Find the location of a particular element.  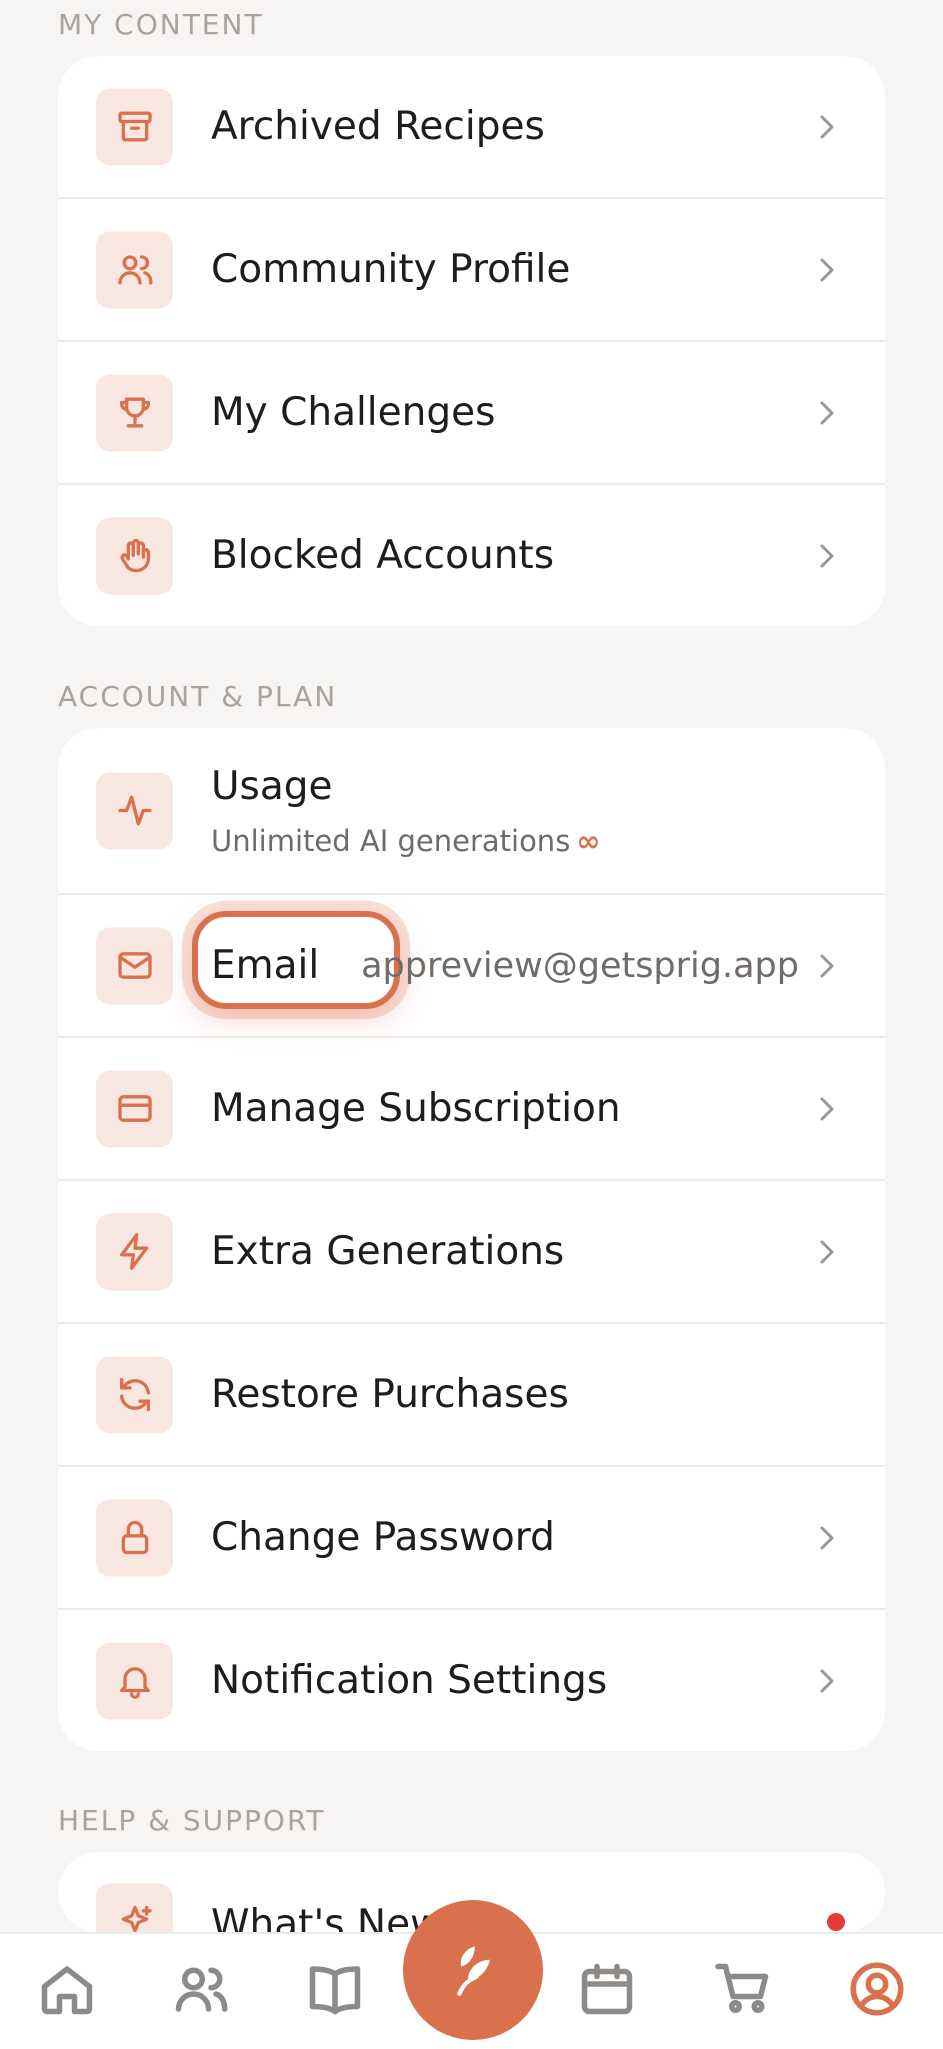

row-label: Archived Recipes is located at coordinates (378, 126).